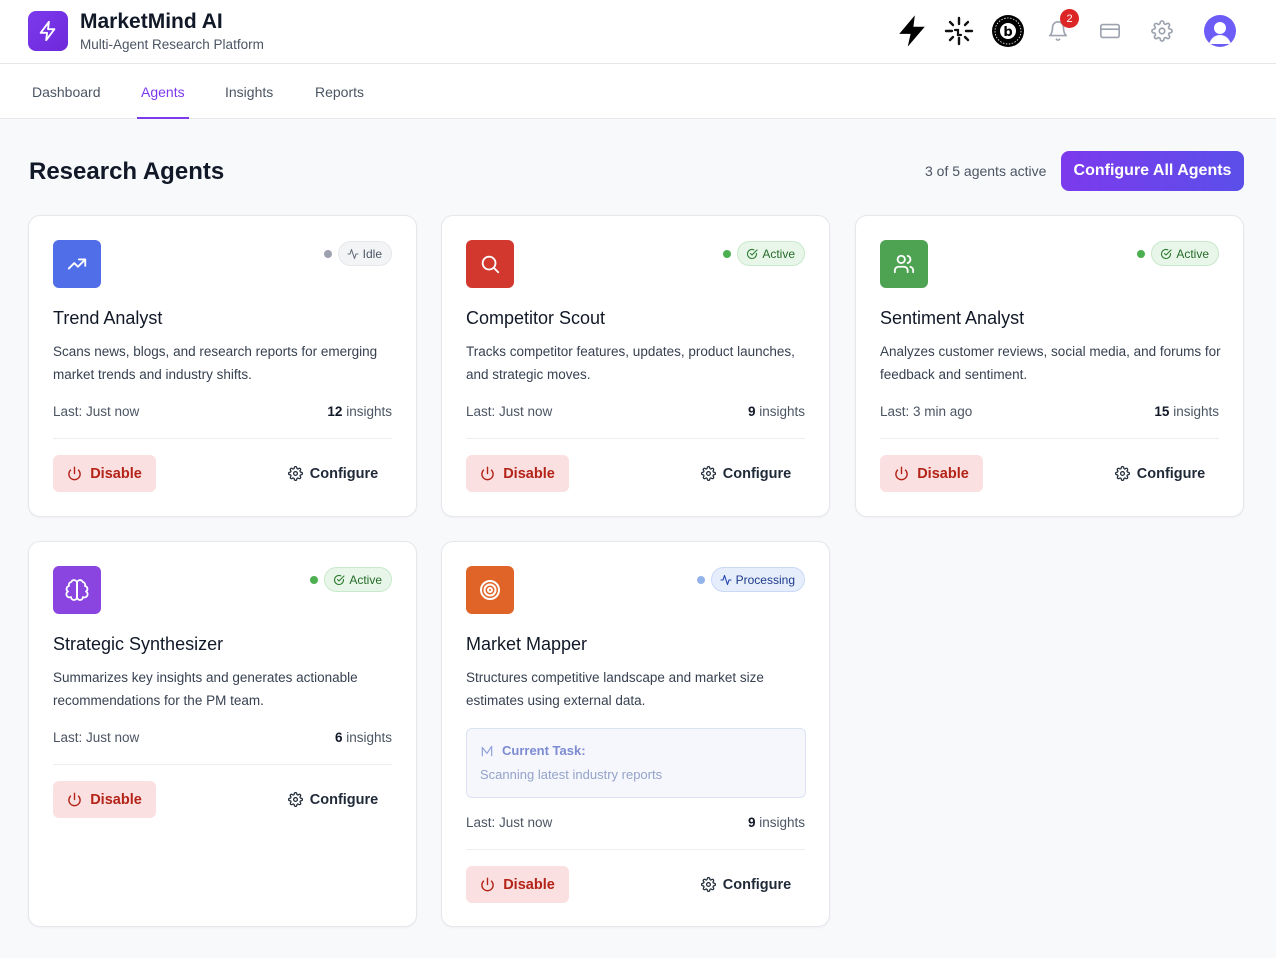 Image resolution: width=1276 pixels, height=958 pixels. What do you see at coordinates (952, 318) in the screenshot?
I see `agent-name: Sentiment Analyst` at bounding box center [952, 318].